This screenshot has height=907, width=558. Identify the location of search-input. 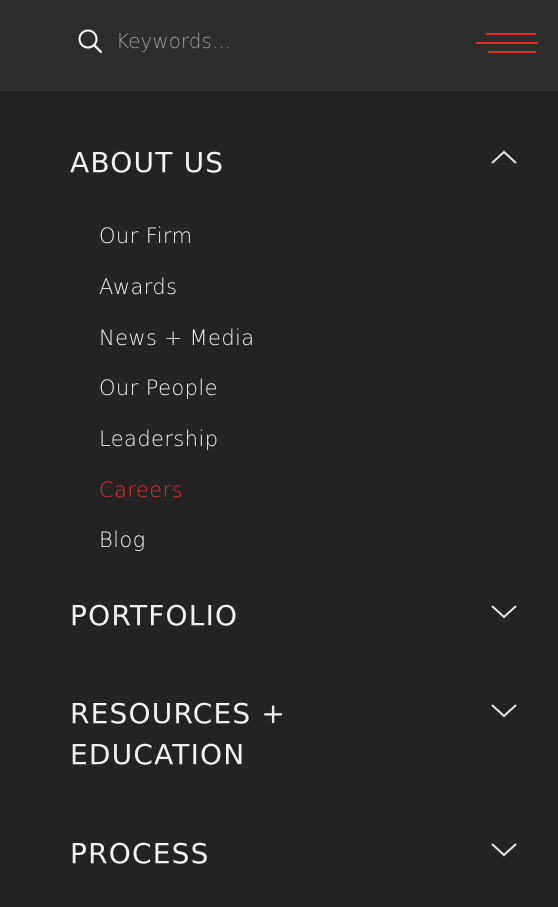
(266, 41).